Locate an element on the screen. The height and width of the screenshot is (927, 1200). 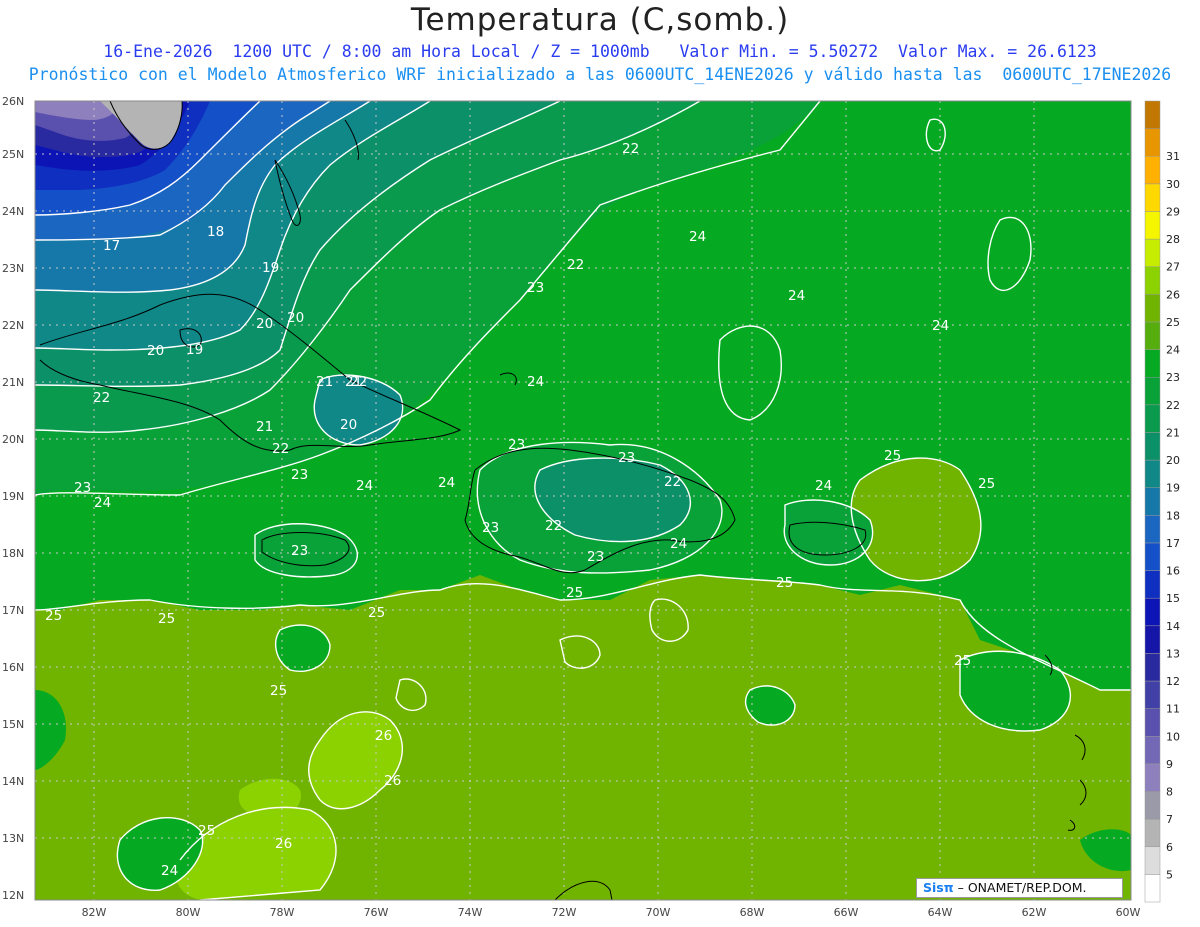
colorbar-label: 25 is located at coordinates (1173, 322).